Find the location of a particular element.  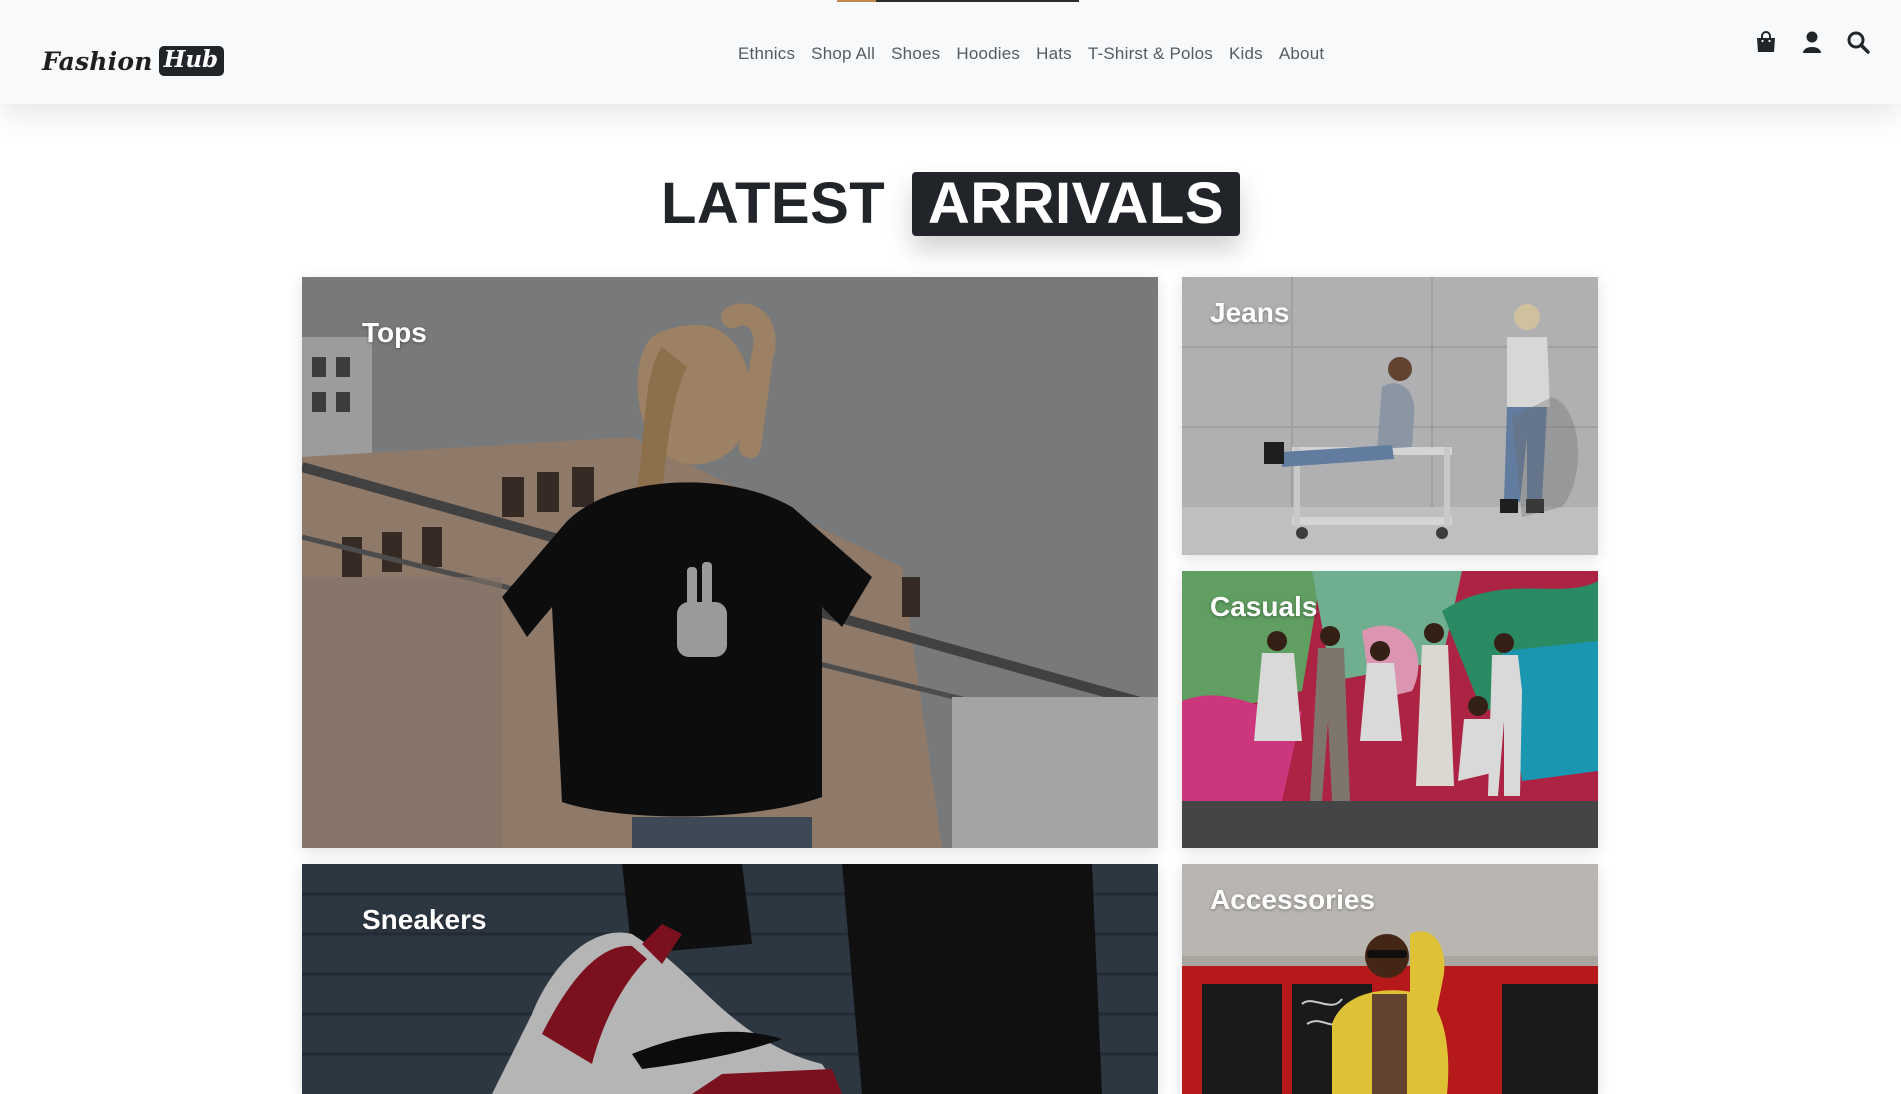

page-progress-fill is located at coordinates (856, 1).